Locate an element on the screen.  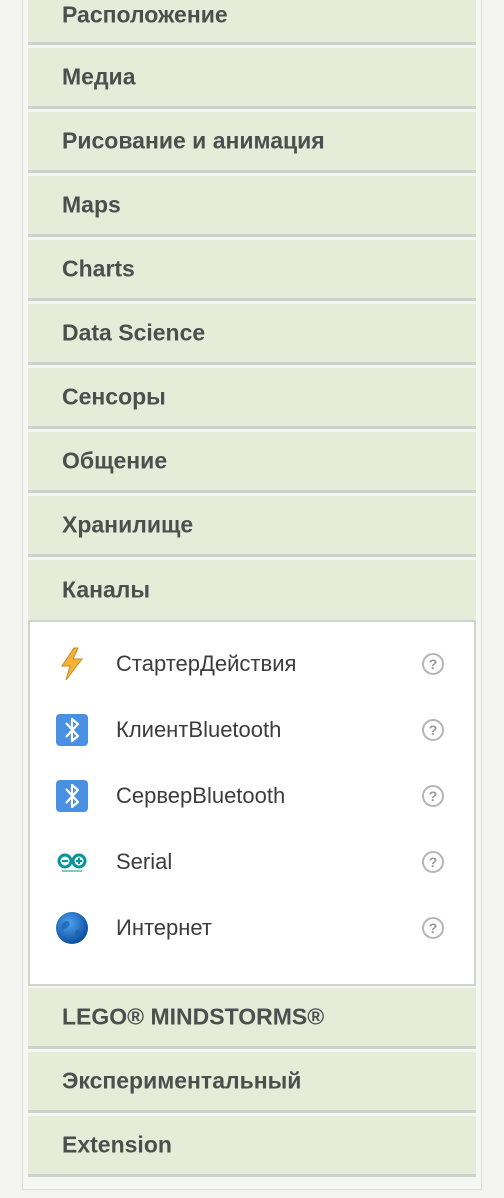
drawer-storage: Хранилище is located at coordinates (252, 526).